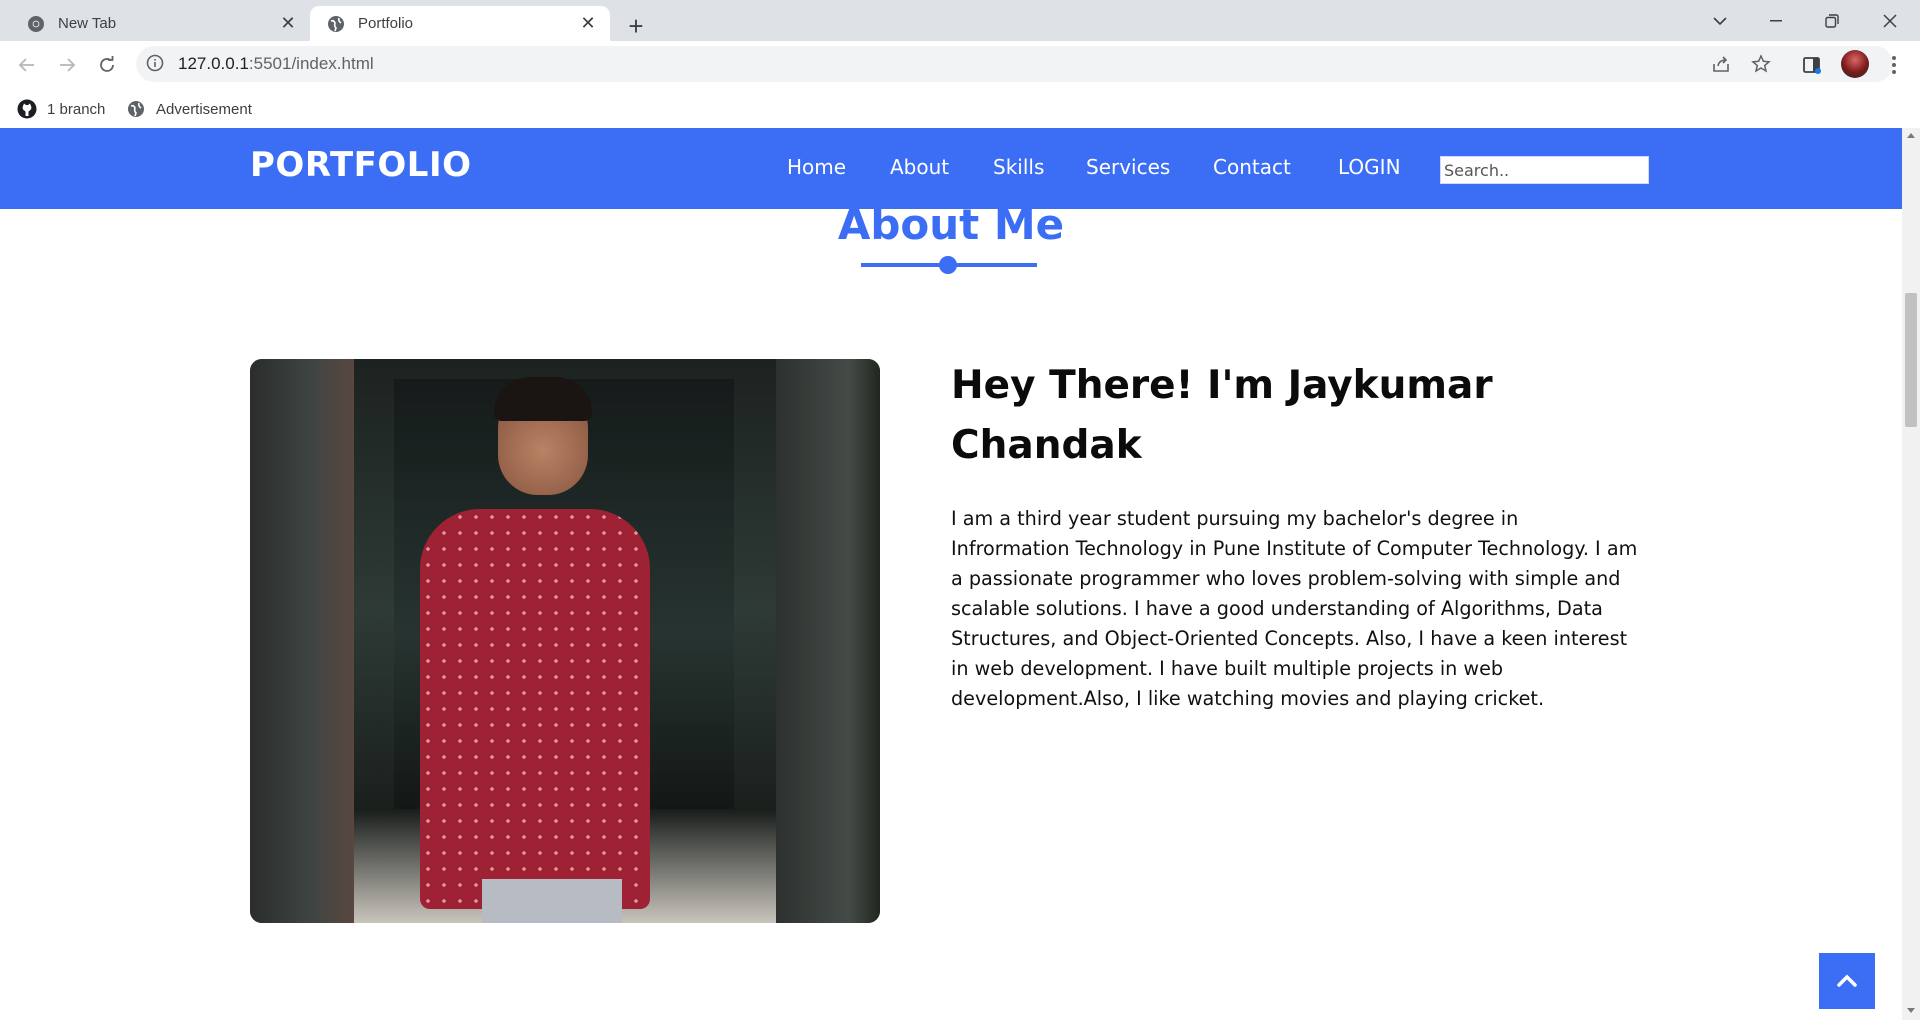 This screenshot has width=1920, height=1020. I want to click on address-bar: 127.0.0.1:5501/index.html, so click(1014, 64).